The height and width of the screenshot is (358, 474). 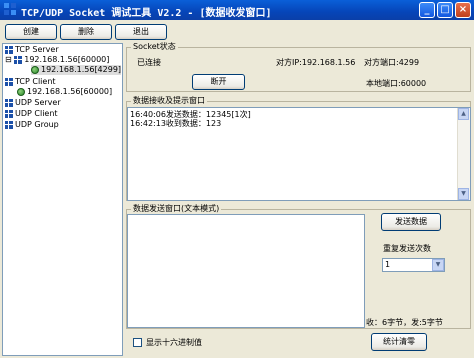 I want to click on repeat-count-select: 1 ▼, so click(x=413, y=265).